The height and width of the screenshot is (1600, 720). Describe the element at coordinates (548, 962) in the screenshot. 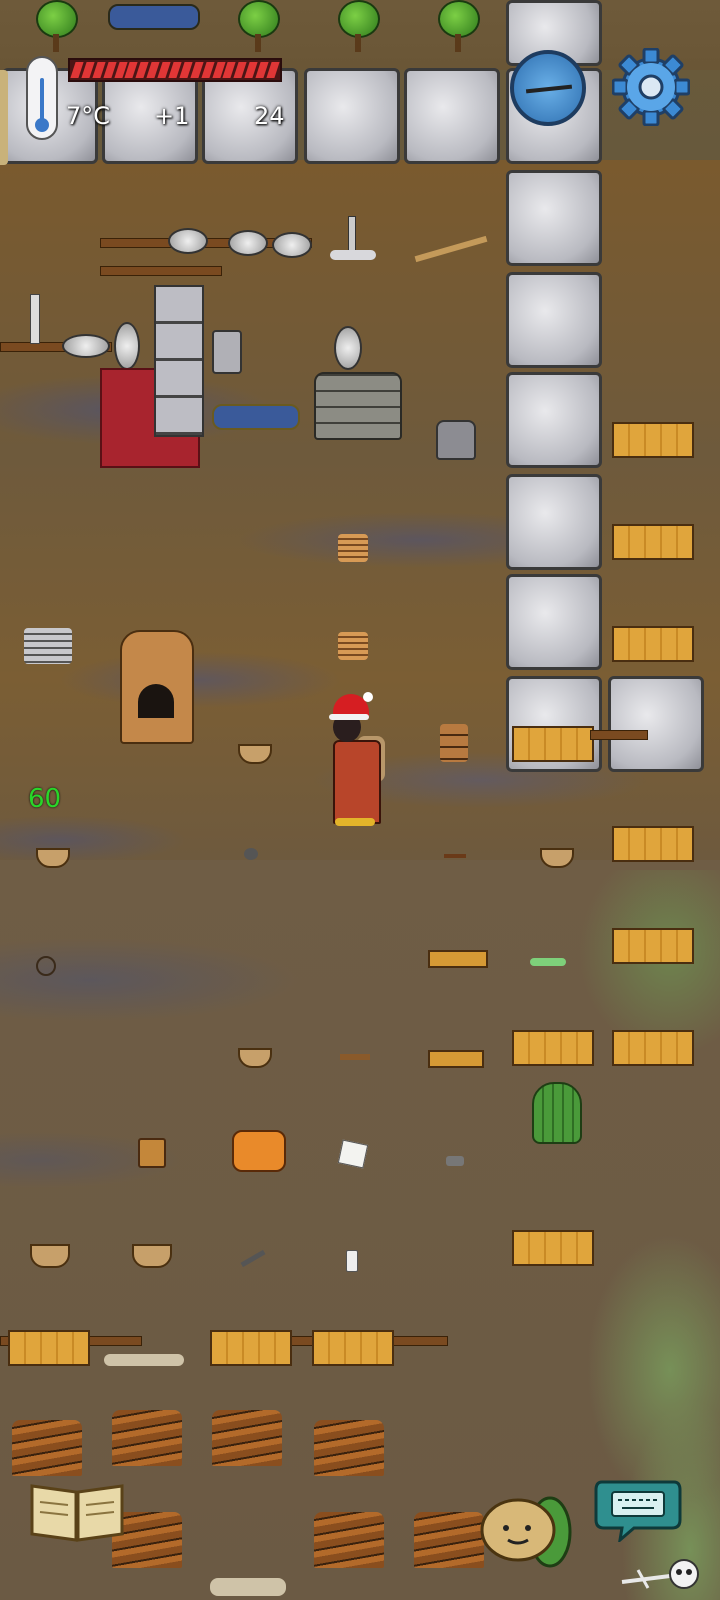

I see `green-sprouts` at that location.